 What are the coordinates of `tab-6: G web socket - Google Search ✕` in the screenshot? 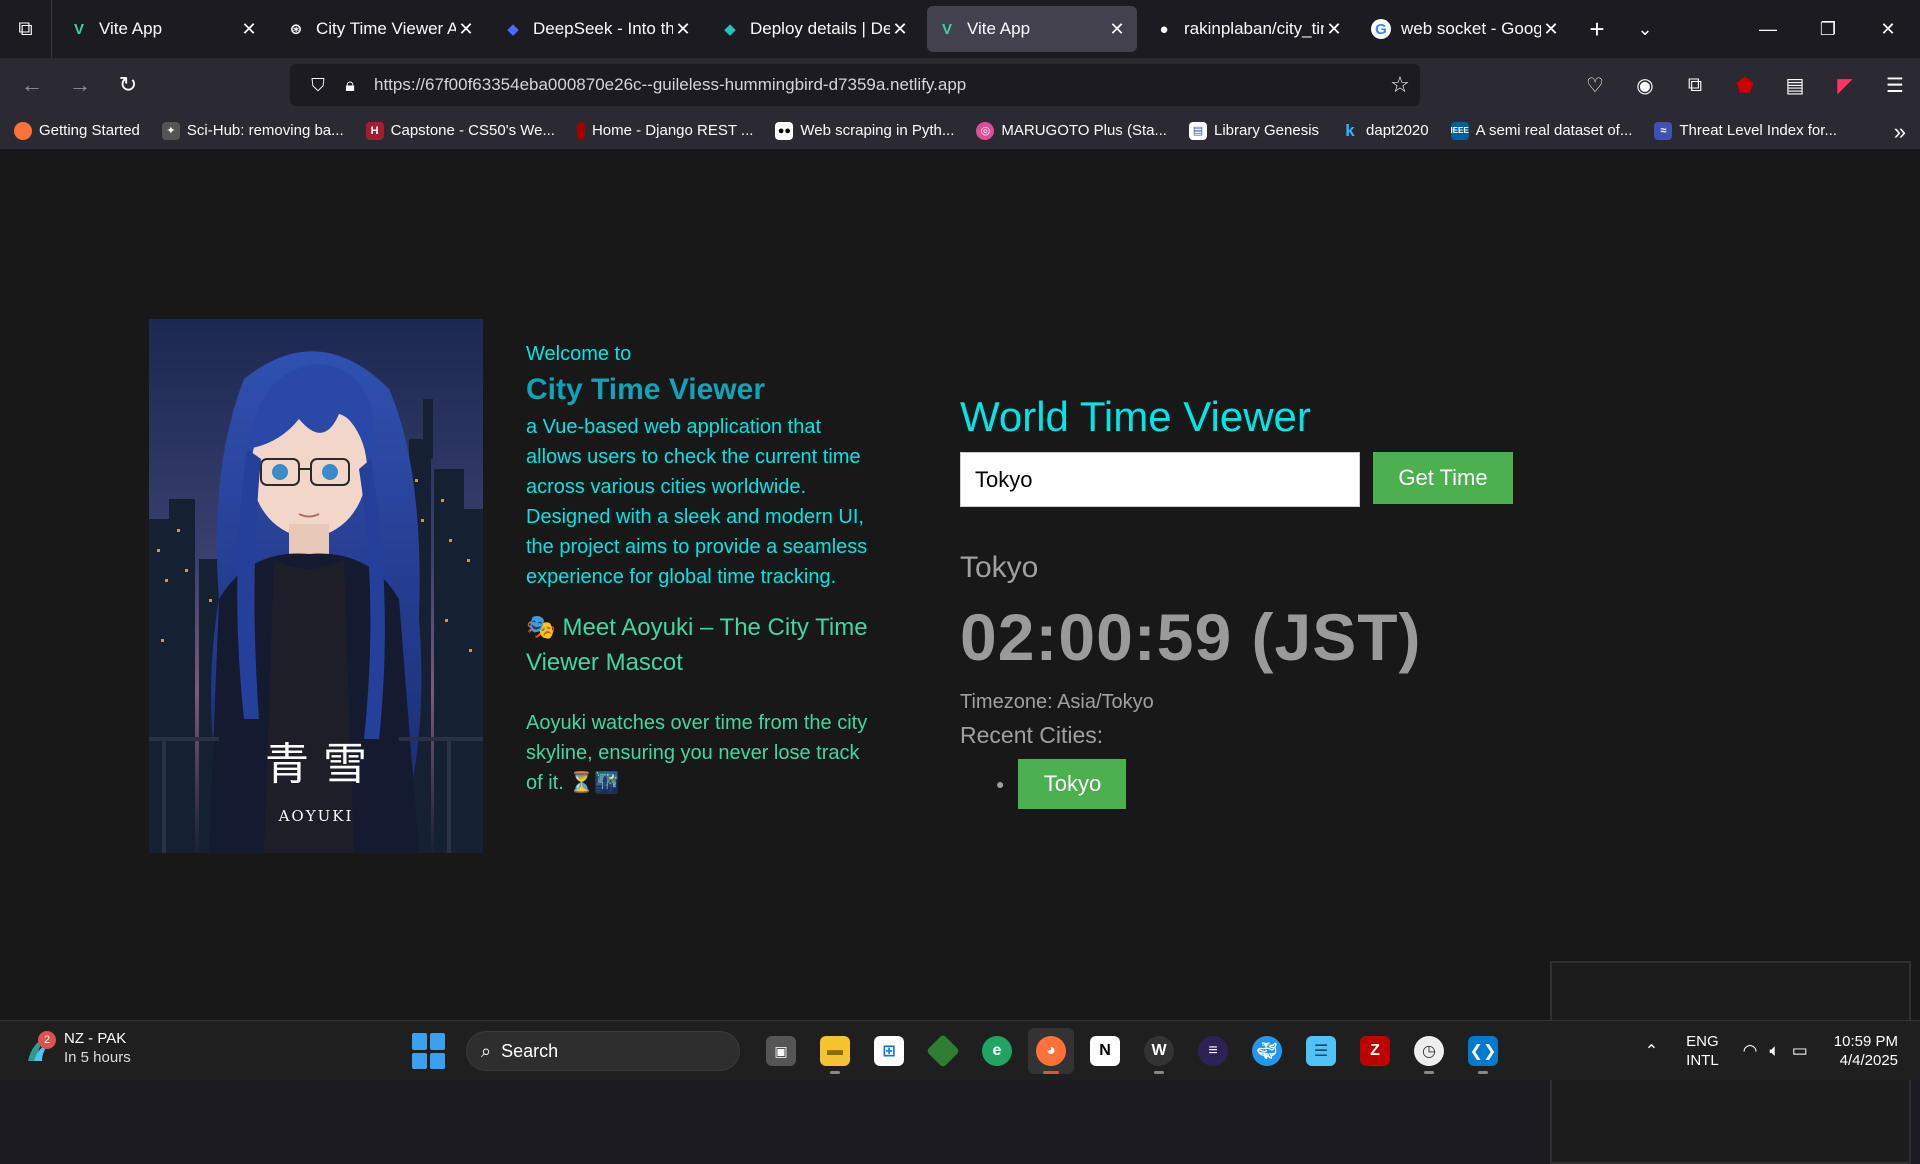 It's located at (1466, 29).